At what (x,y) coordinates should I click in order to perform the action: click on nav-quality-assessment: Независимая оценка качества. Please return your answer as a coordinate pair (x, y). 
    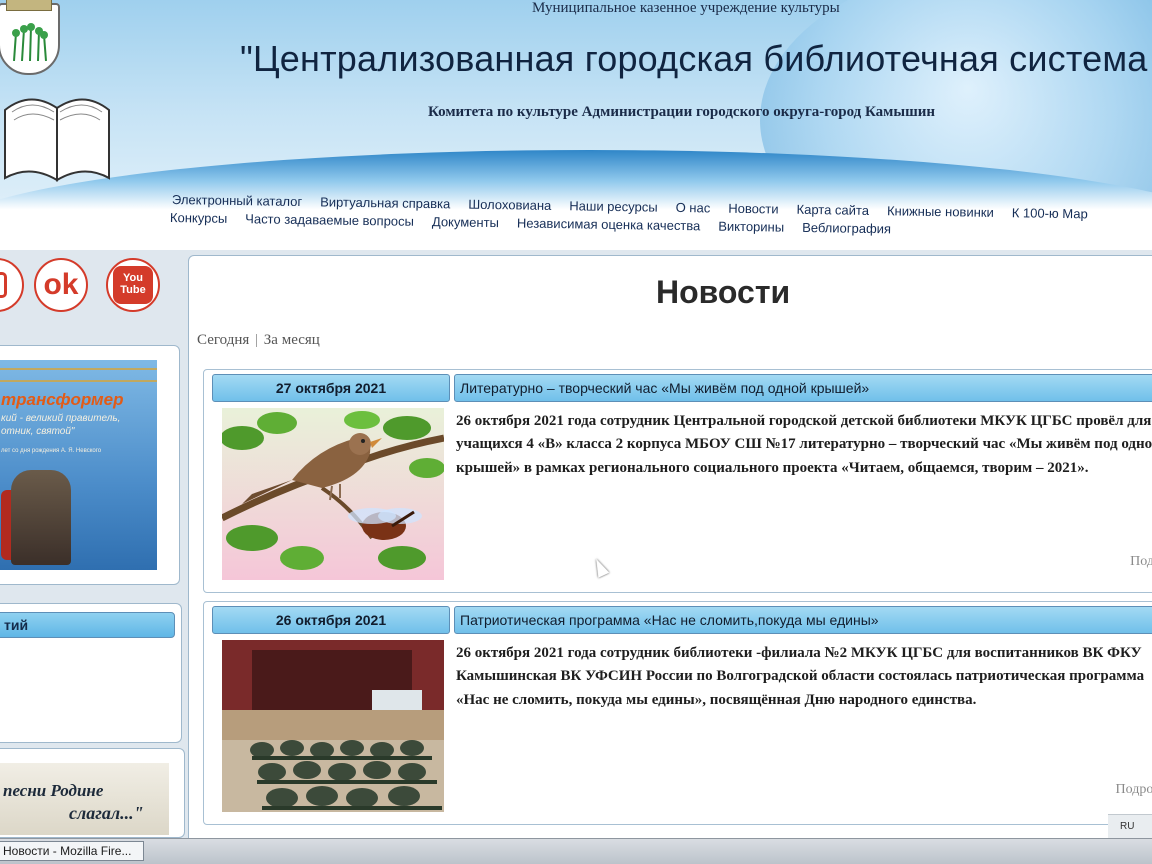
    Looking at the image, I should click on (609, 224).